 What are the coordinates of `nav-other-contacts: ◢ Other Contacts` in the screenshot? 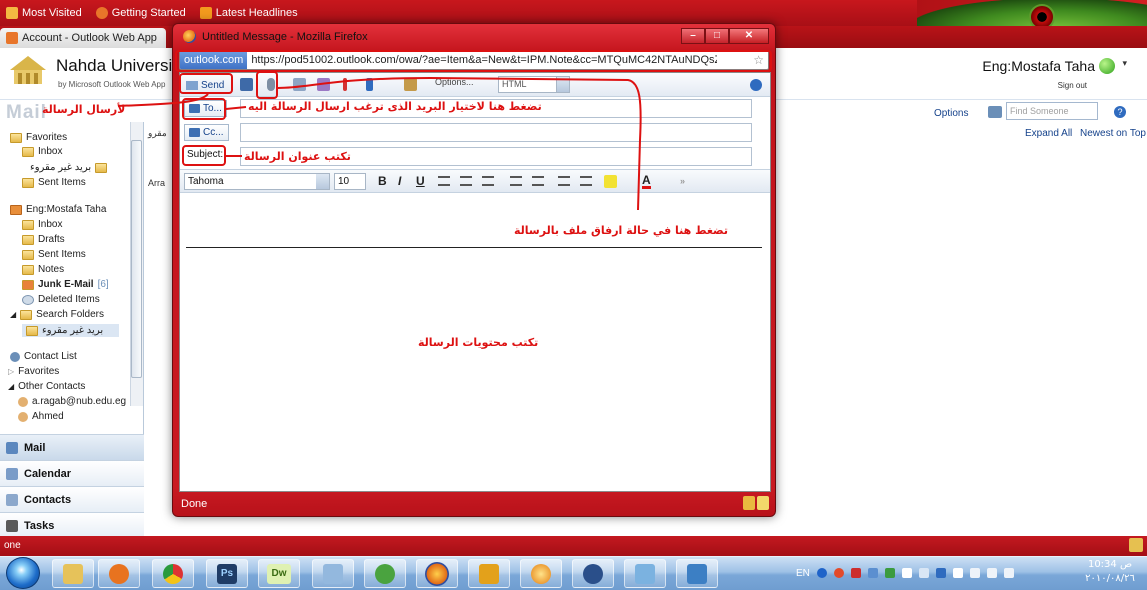 It's located at (46, 386).